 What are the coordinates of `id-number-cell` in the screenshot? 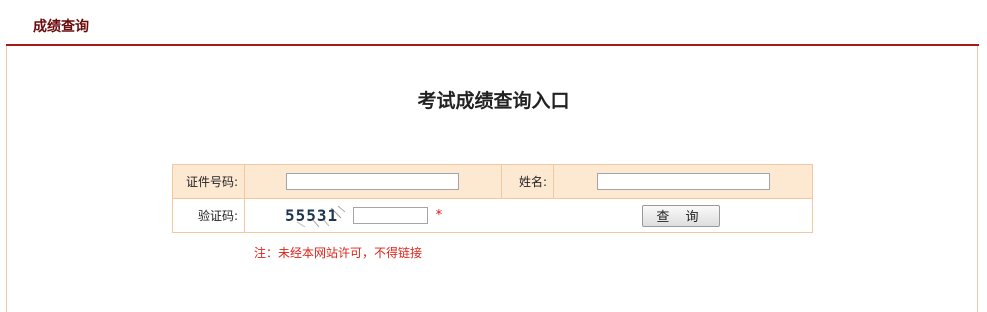 It's located at (373, 181).